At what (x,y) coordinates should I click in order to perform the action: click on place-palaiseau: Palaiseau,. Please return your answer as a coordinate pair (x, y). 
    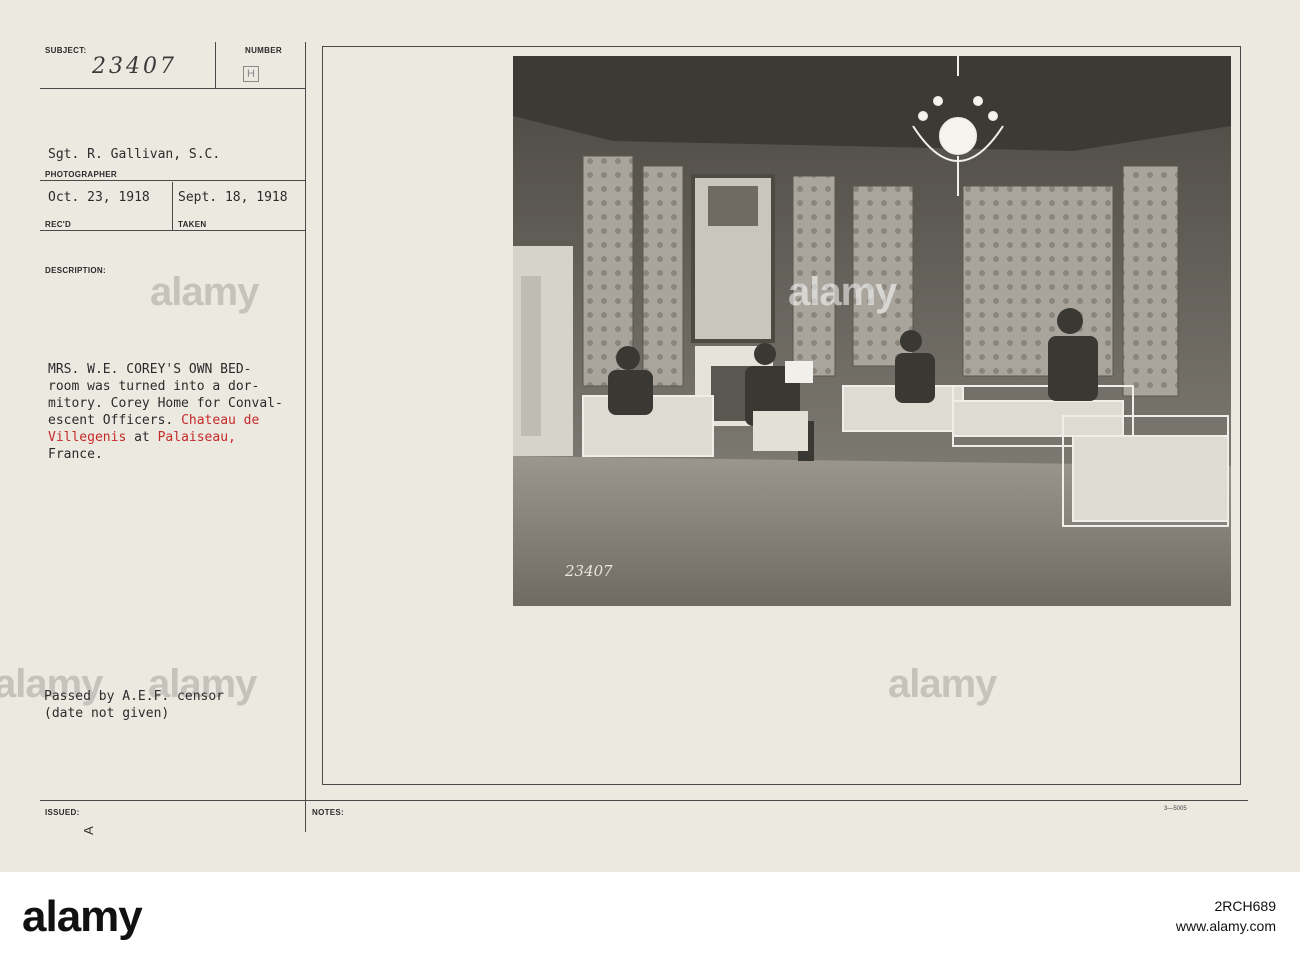
    Looking at the image, I should click on (196, 437).